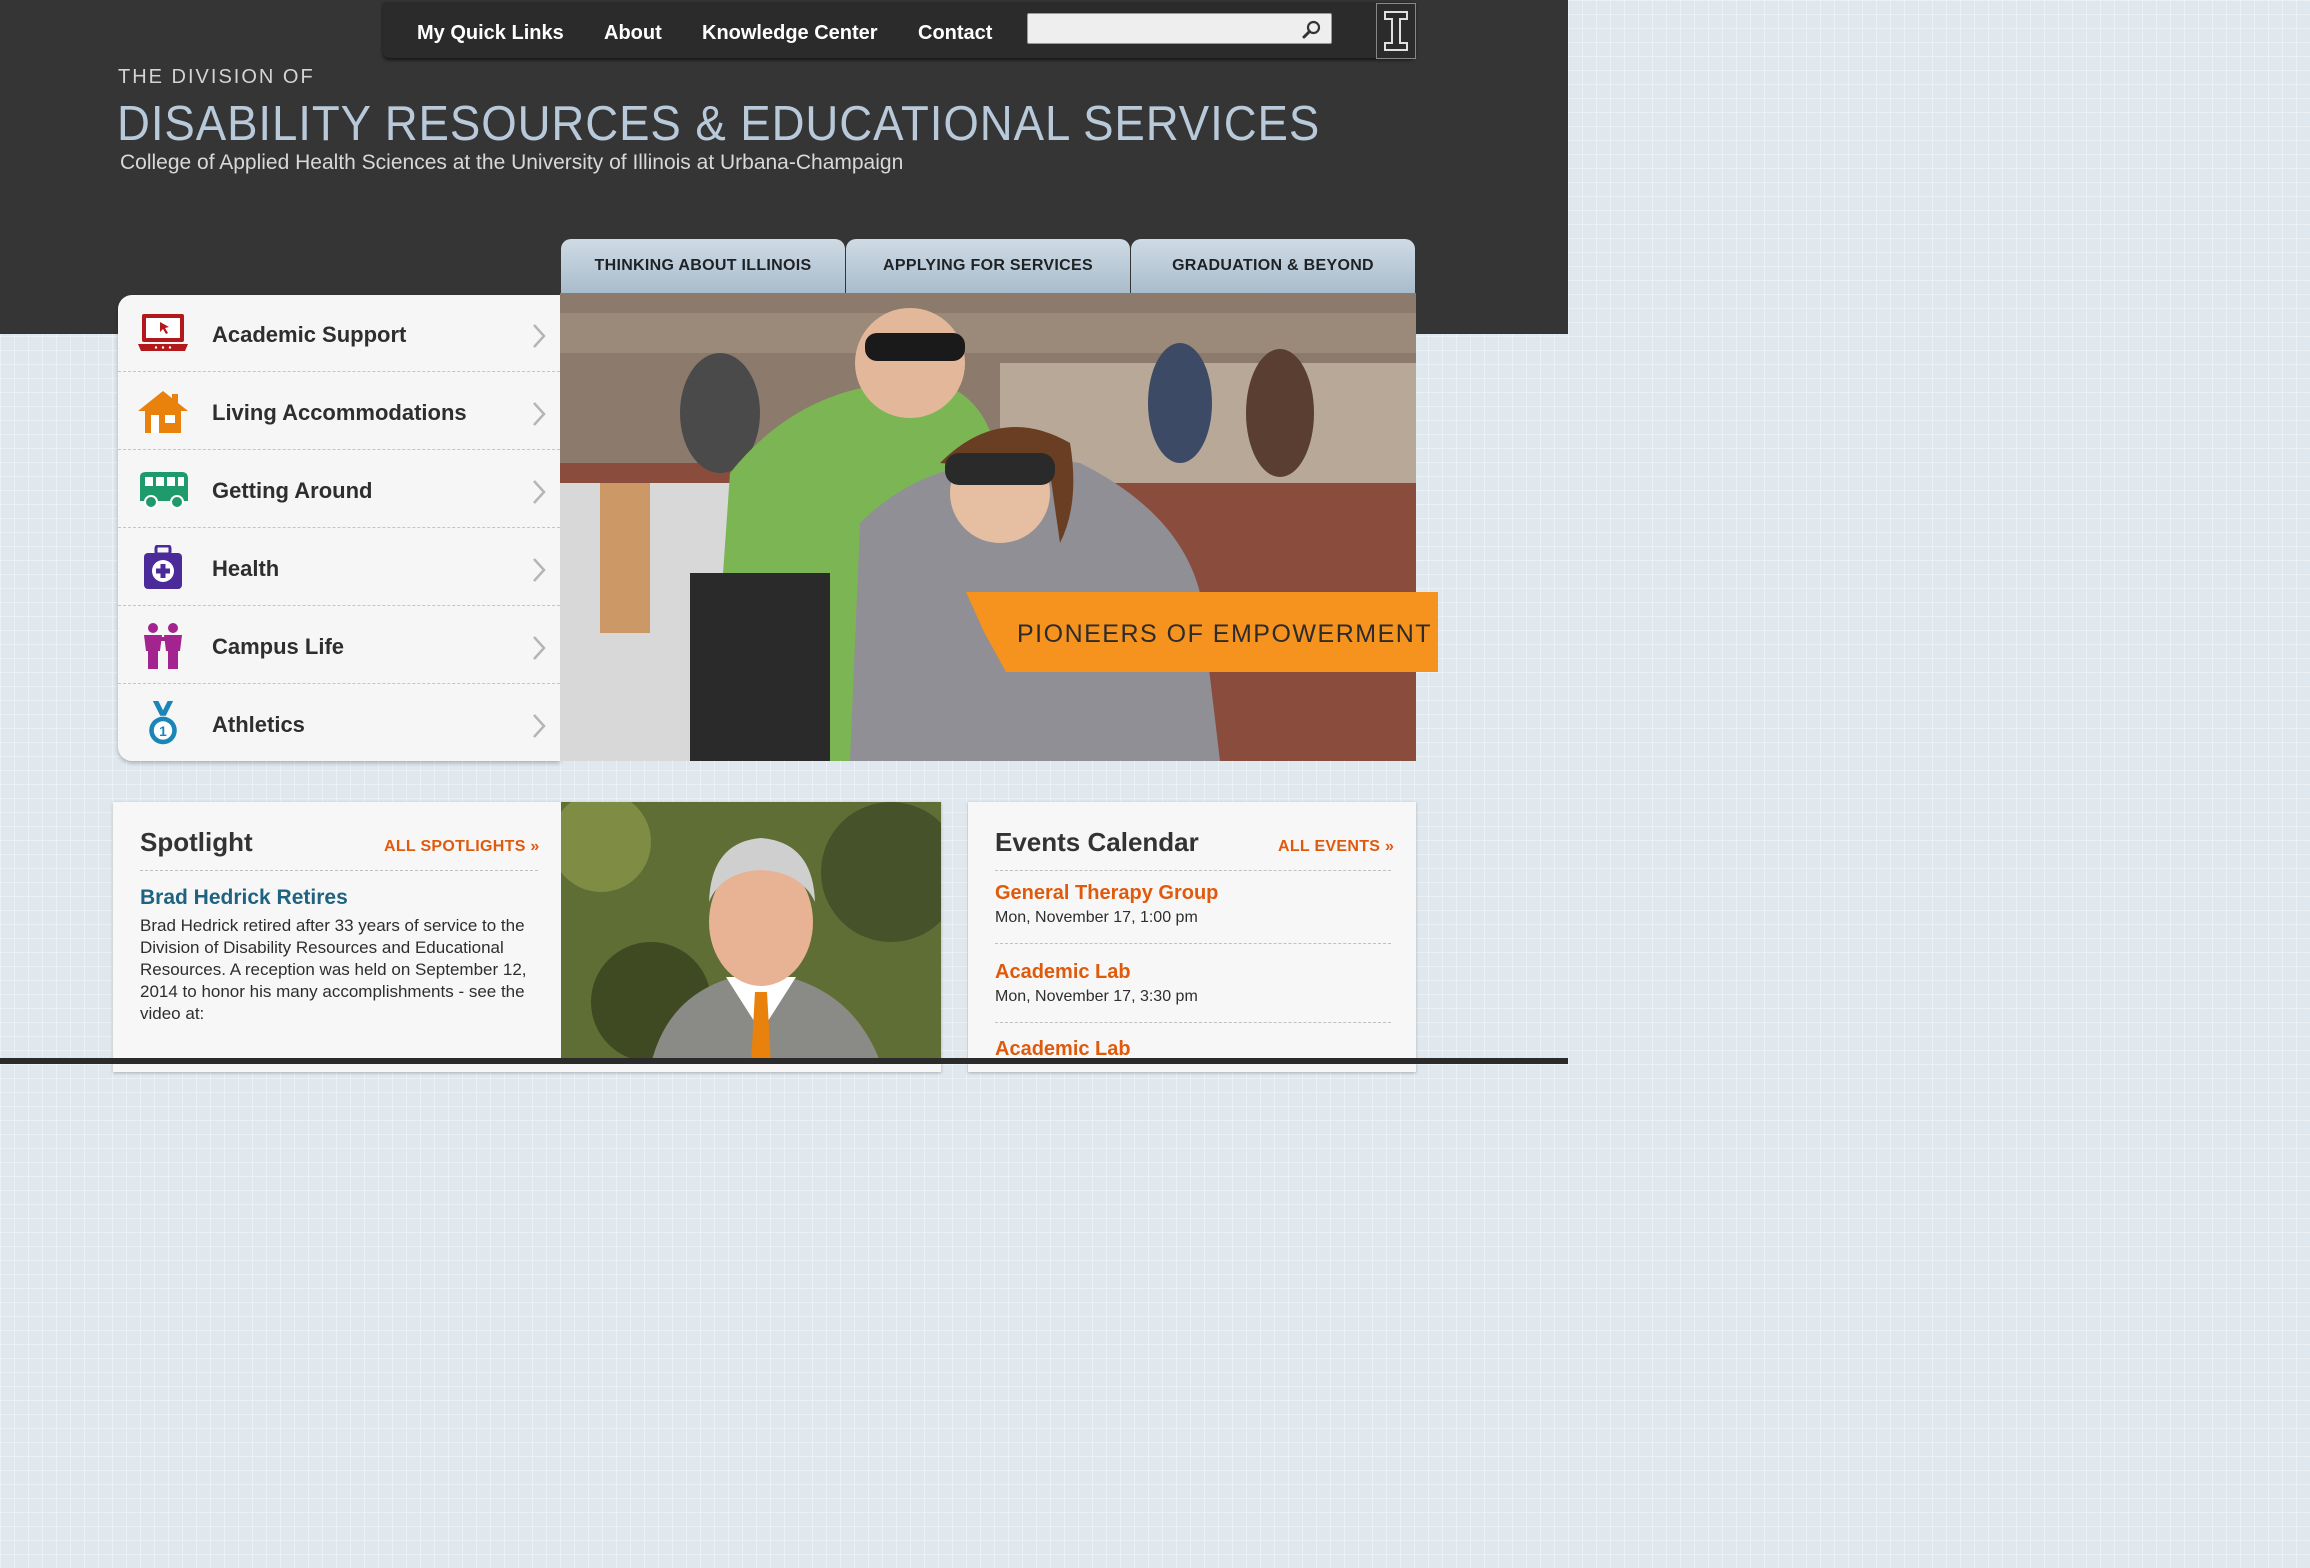  I want to click on hero-photo, so click(988, 527).